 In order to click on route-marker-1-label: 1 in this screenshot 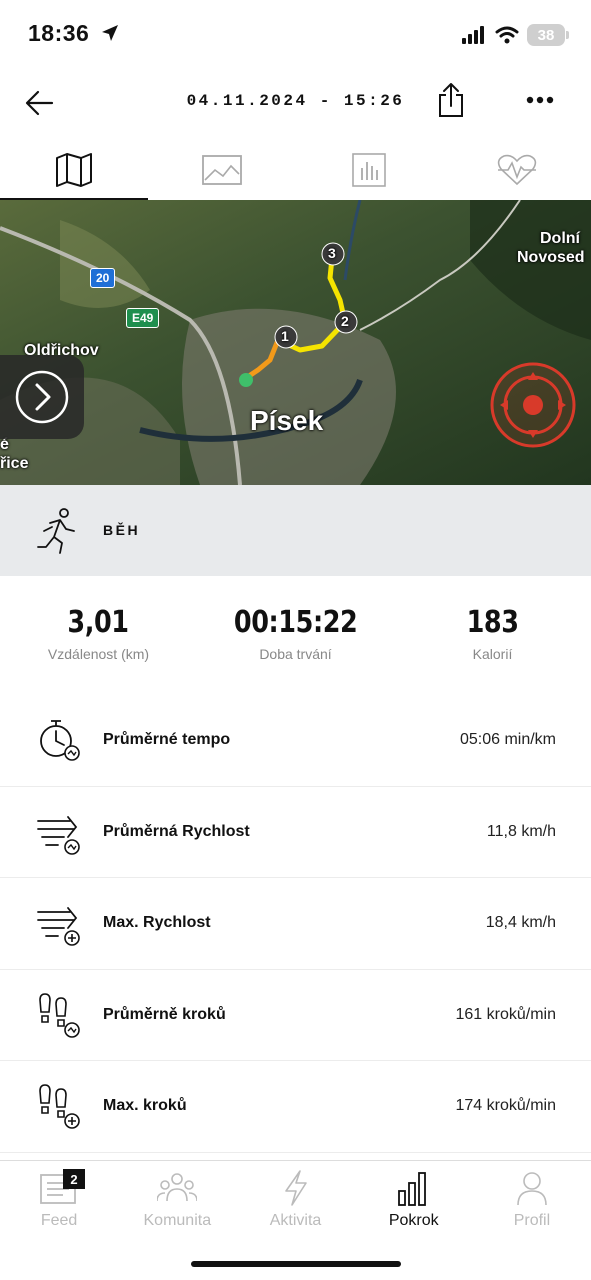, I will do `click(285, 336)`.